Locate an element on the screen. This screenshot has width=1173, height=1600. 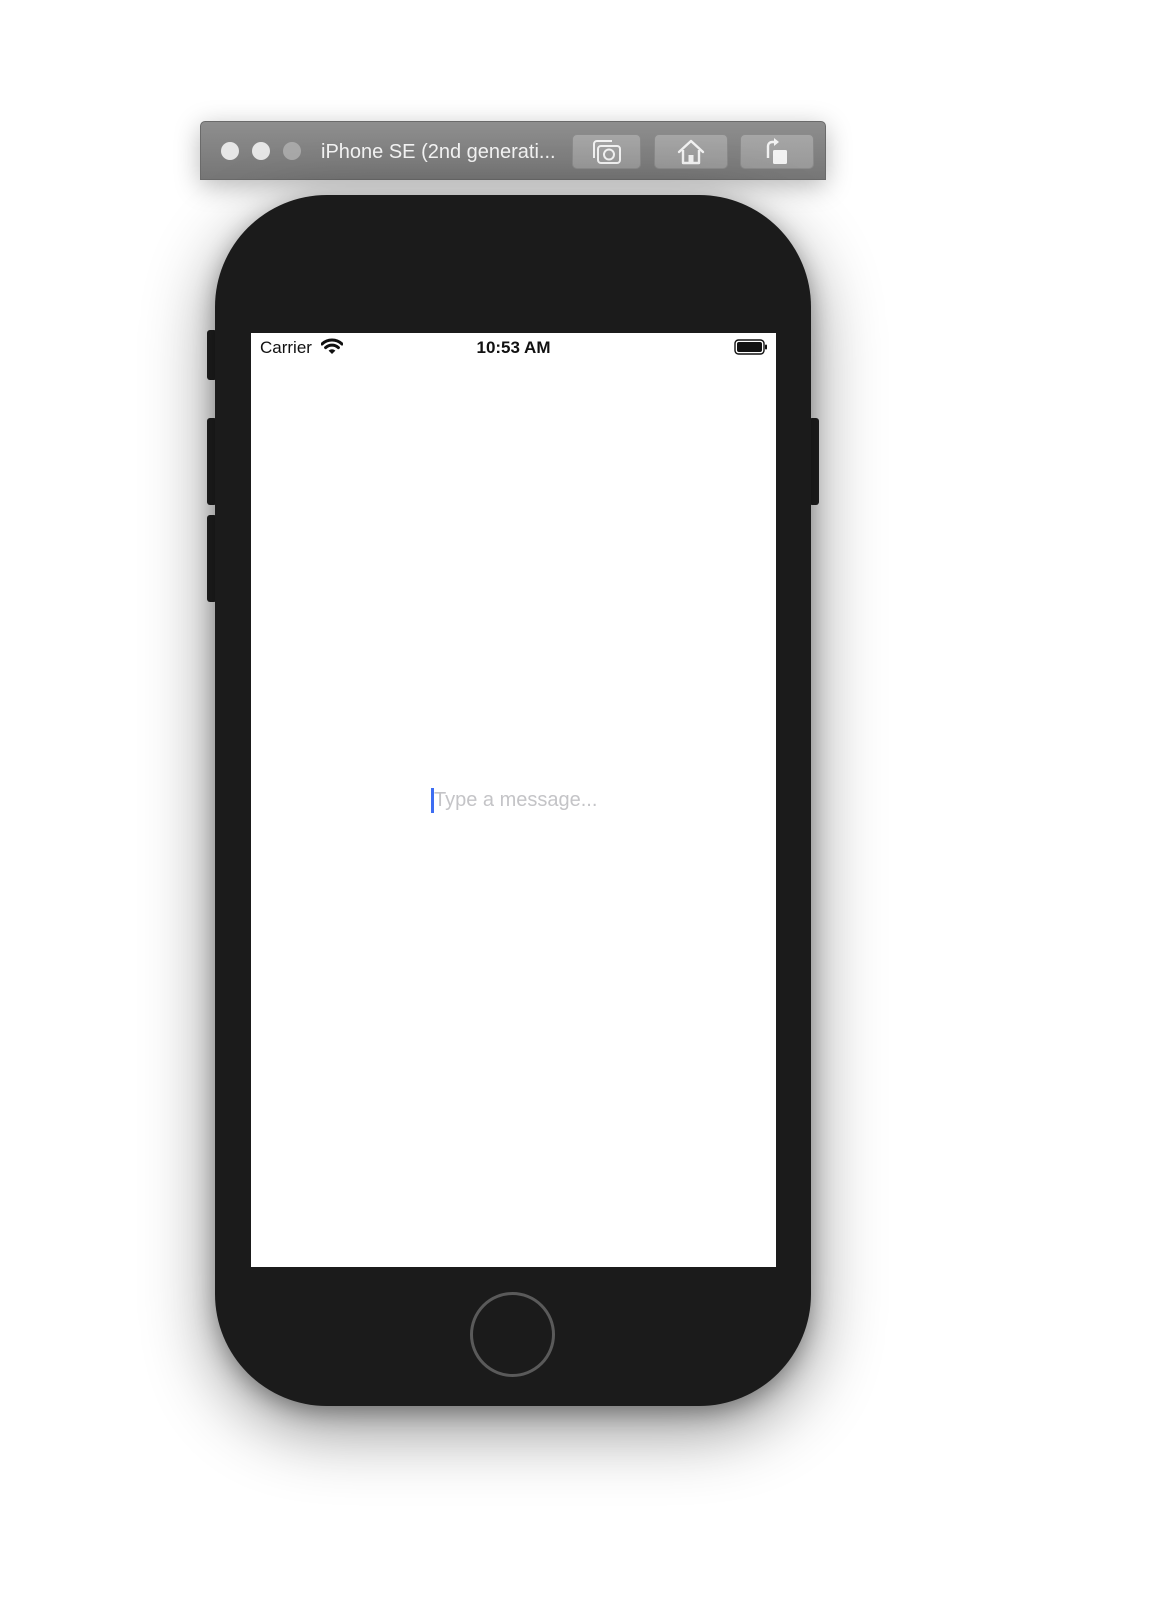
status-time: 10:53 AM is located at coordinates (513, 347).